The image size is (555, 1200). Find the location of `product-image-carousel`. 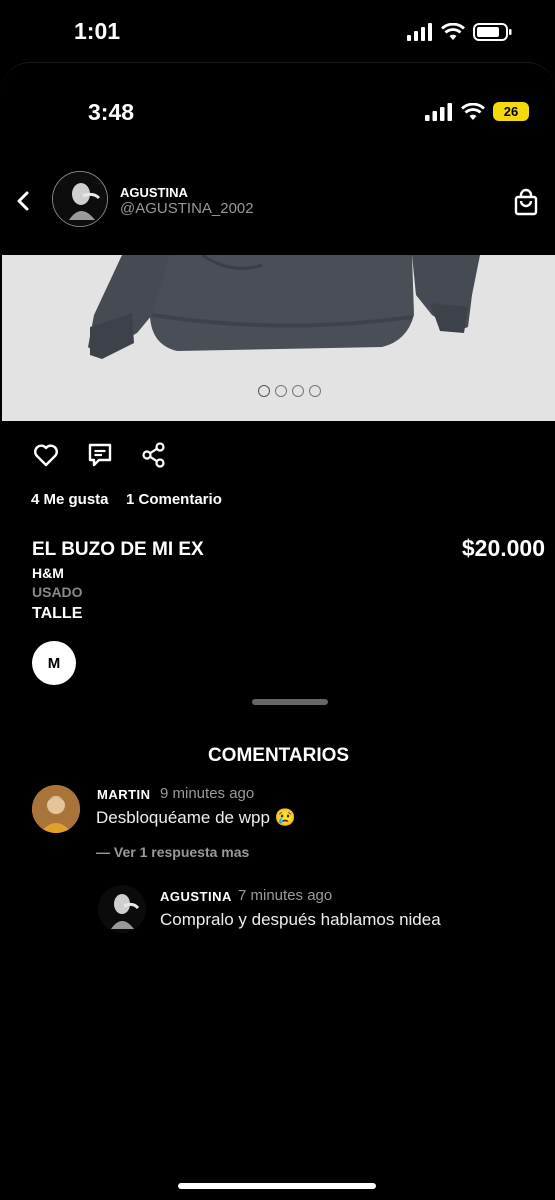

product-image-carousel is located at coordinates (278, 338).